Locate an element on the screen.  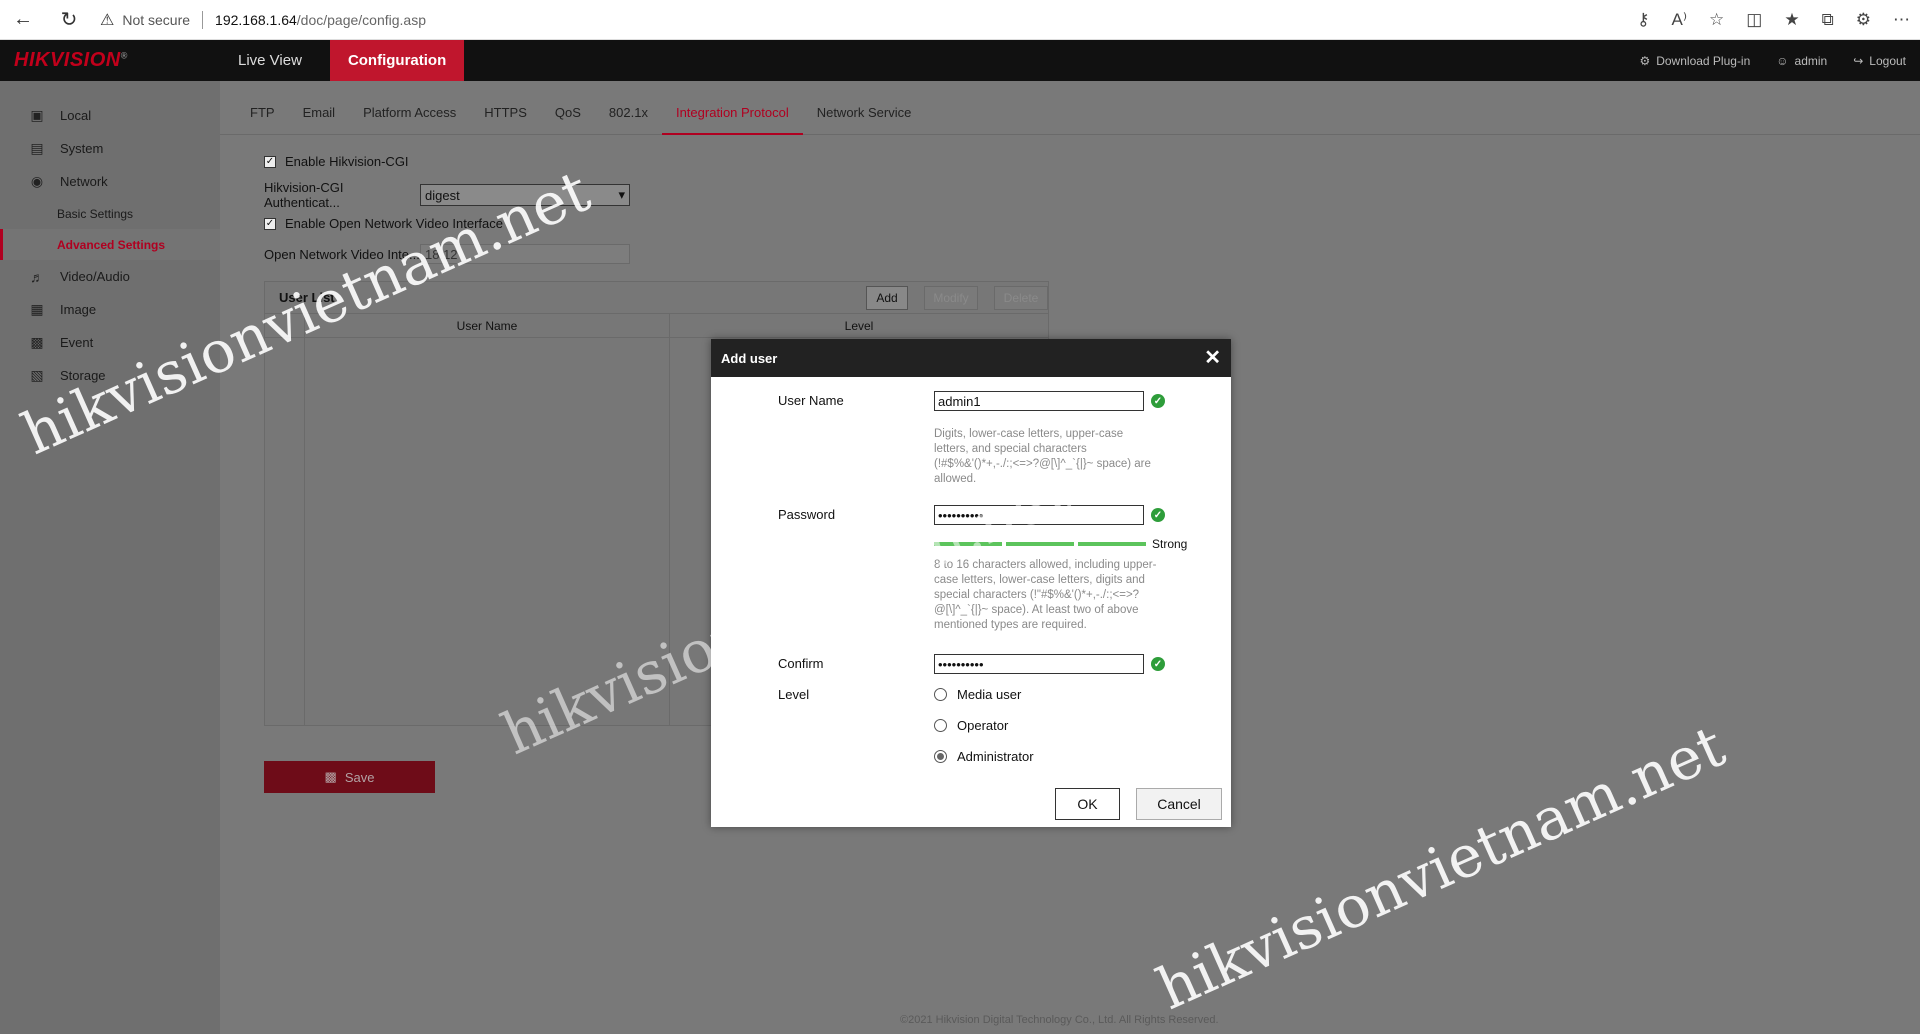
tab-8021x: 802.1x is located at coordinates (628, 116).